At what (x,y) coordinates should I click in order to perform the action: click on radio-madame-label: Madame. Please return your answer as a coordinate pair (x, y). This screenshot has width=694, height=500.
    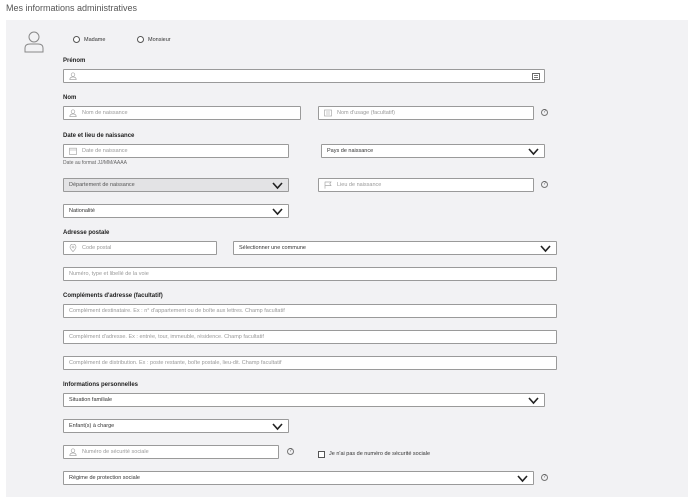
    Looking at the image, I should click on (95, 40).